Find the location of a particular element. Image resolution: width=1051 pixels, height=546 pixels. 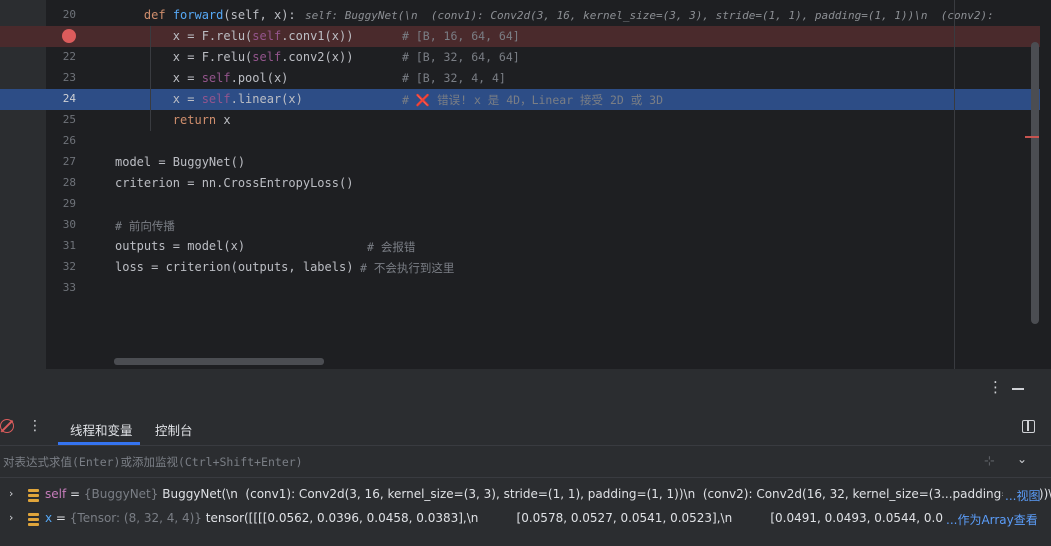

code-text: x = self.linear(x) is located at coordinates (237, 99).